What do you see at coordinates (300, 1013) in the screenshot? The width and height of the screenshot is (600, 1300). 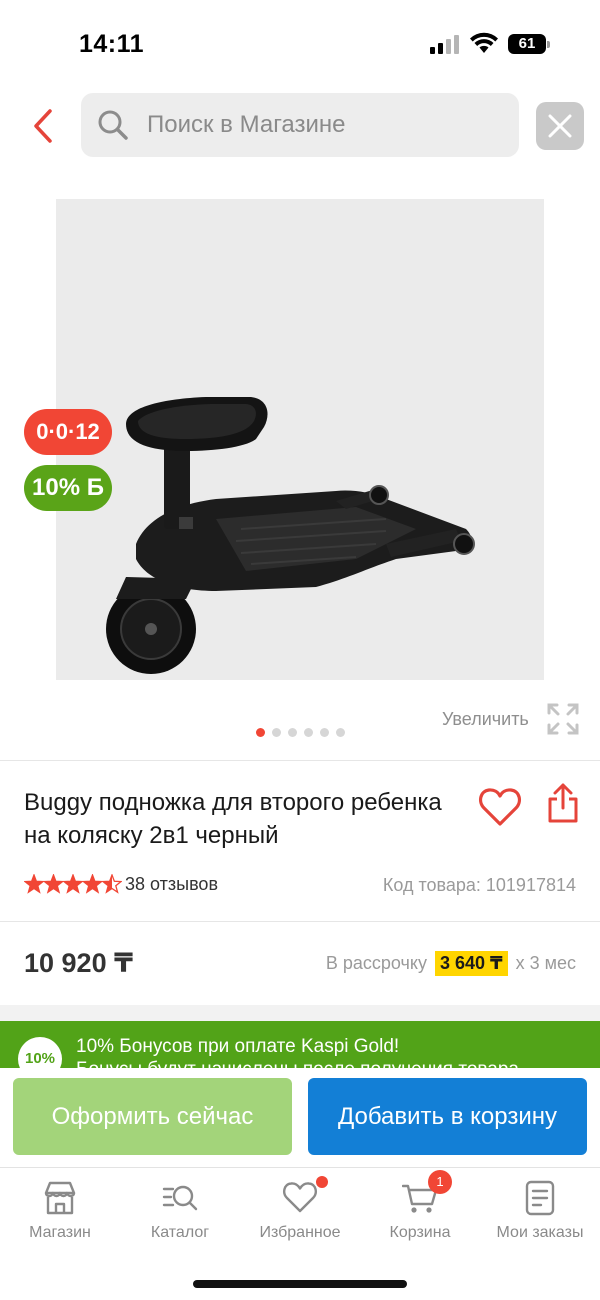 I see `section-separator` at bounding box center [300, 1013].